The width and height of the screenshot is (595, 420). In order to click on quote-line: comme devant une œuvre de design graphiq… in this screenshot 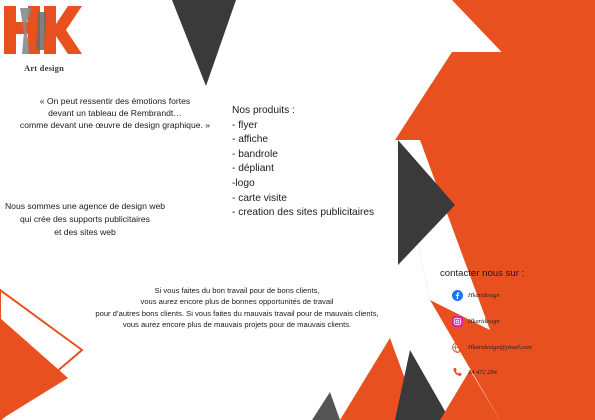, I will do `click(115, 125)`.